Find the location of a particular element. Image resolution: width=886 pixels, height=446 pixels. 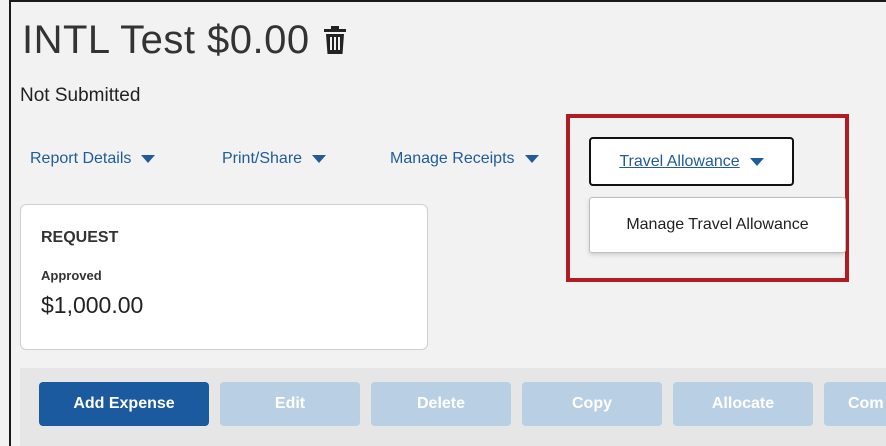

allocate-button: Allocate is located at coordinates (743, 404).